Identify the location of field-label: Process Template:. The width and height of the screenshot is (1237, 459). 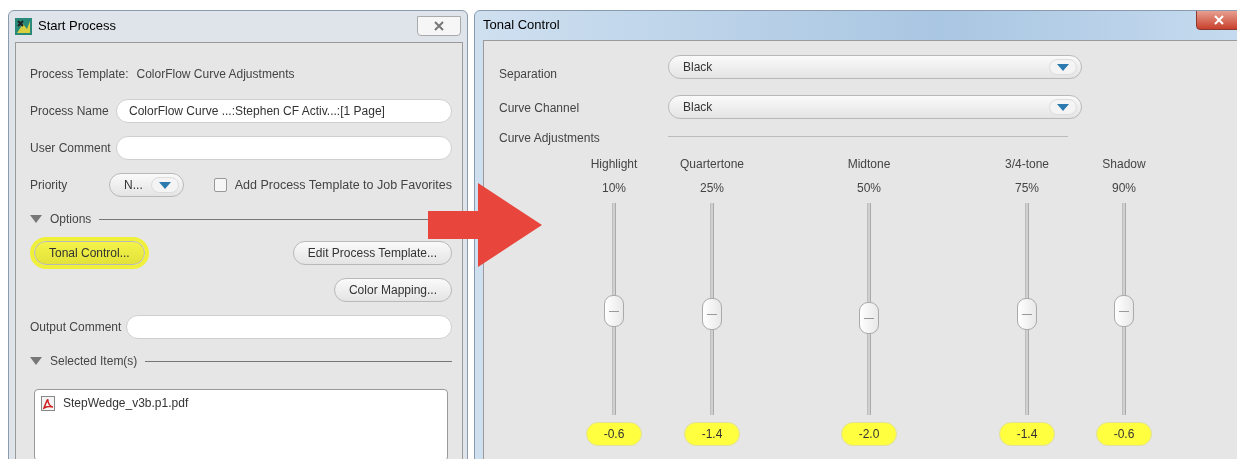
(79, 74).